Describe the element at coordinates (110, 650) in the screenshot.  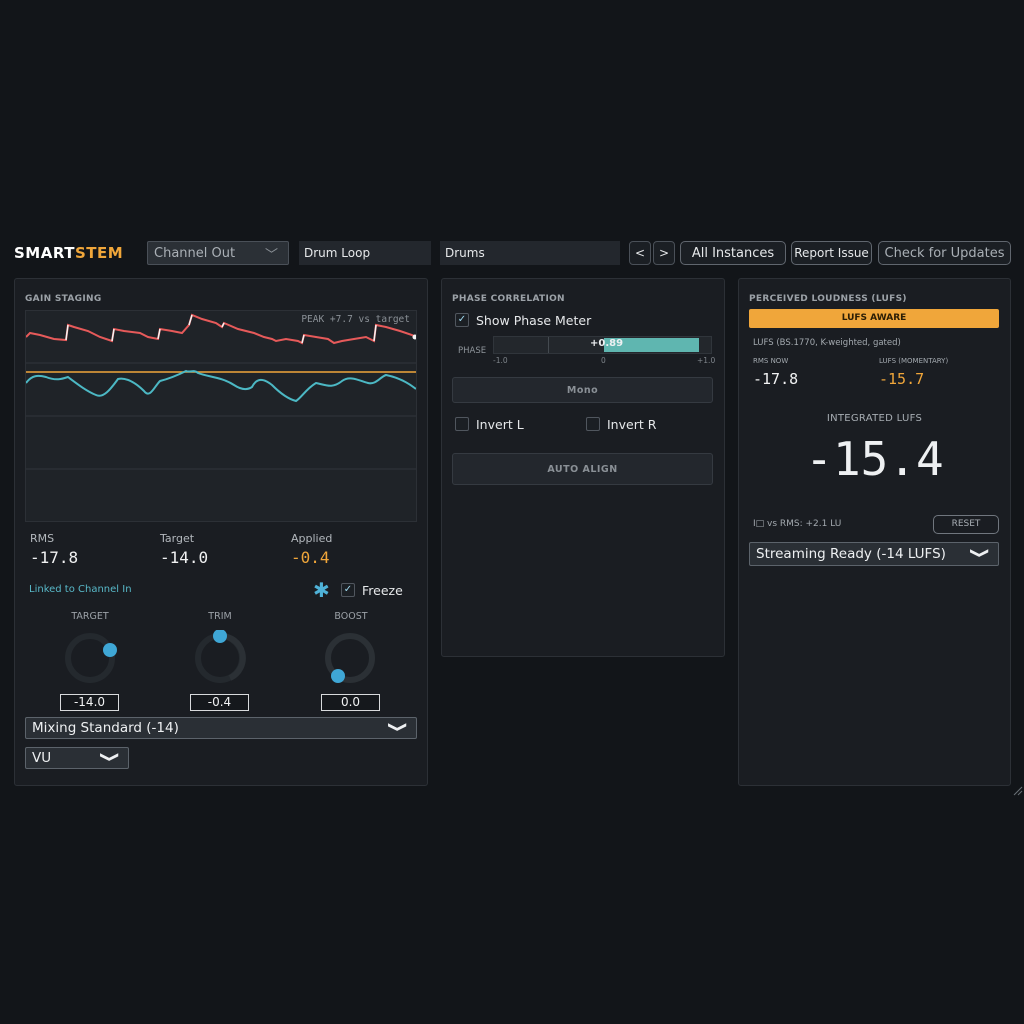
I see `target-knob-handle` at that location.